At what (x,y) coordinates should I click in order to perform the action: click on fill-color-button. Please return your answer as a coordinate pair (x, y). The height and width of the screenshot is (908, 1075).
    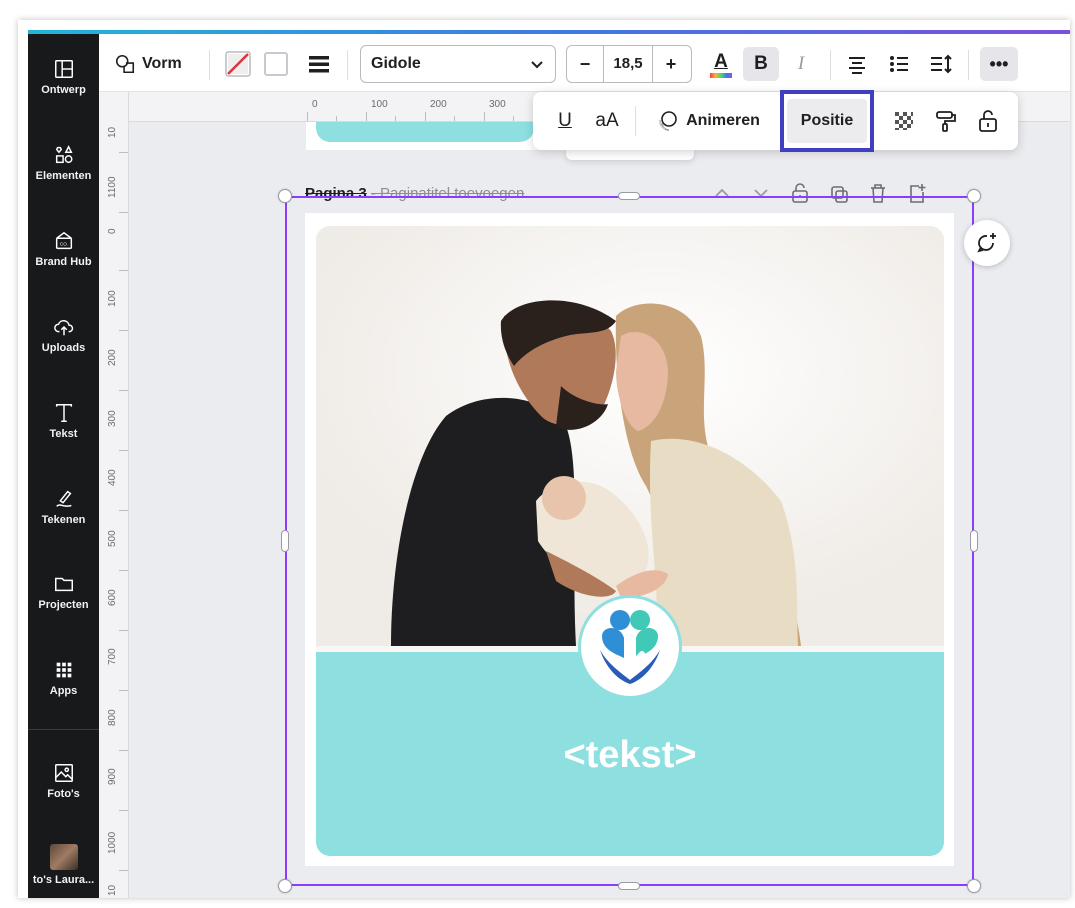
    Looking at the image, I should click on (238, 64).